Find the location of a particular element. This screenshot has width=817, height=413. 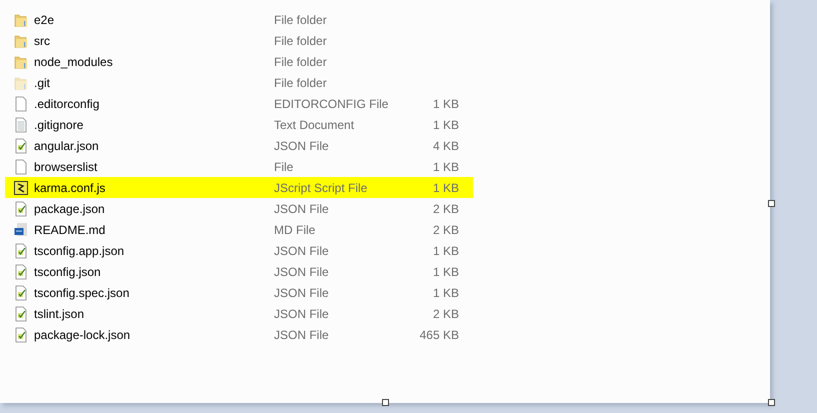

file-name: e2e is located at coordinates (45, 19).